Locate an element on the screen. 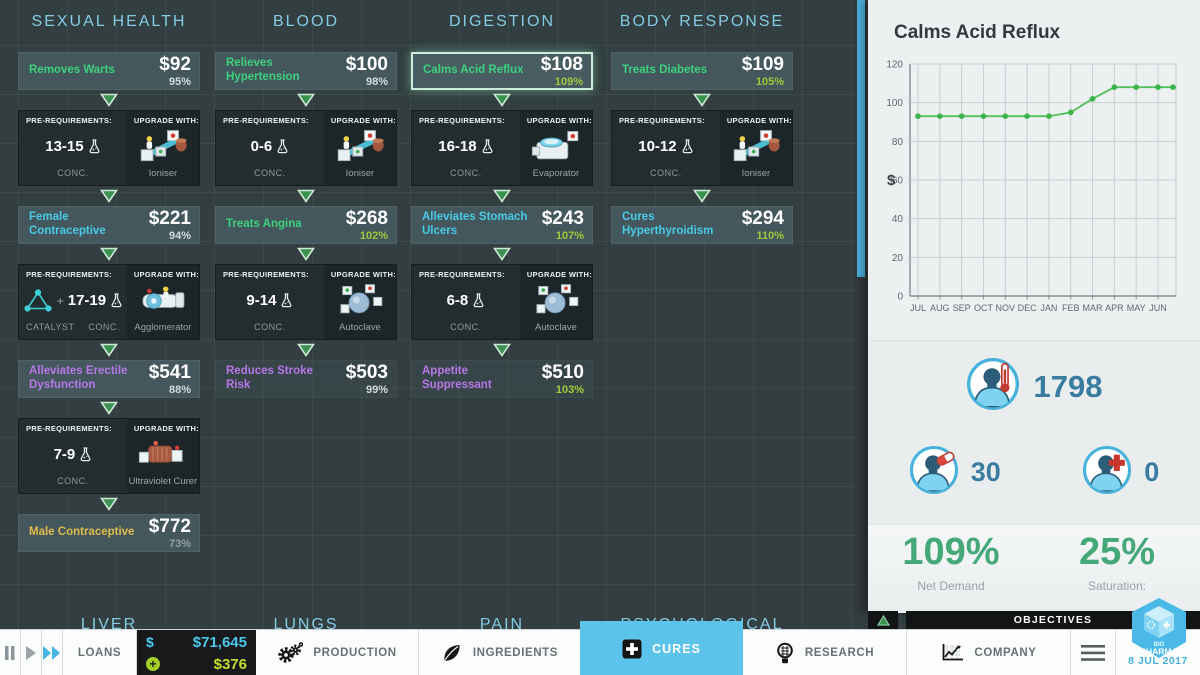 The width and height of the screenshot is (1200, 675). pre-requirements: PRE-REQUIREMENTS: 13-15 CONC. is located at coordinates (73, 148).